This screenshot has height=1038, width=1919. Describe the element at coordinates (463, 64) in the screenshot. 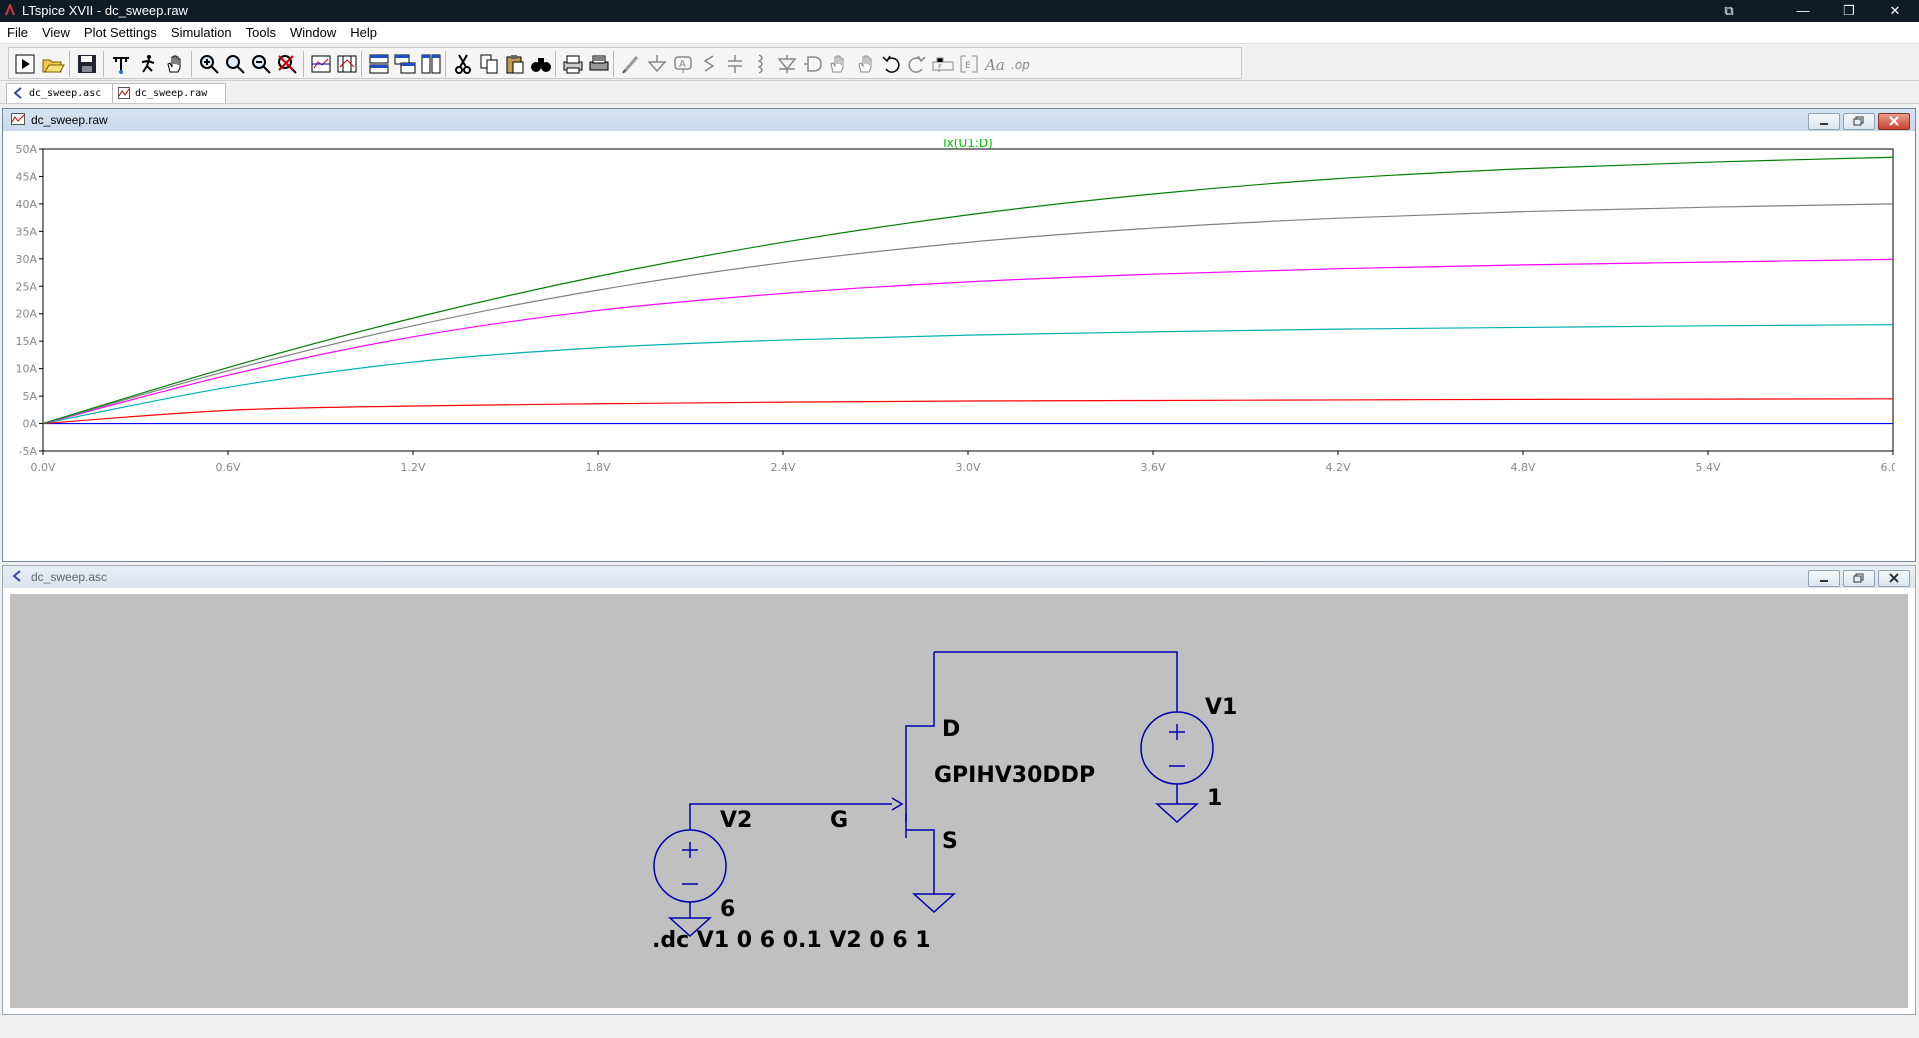

I see `cut-icon` at that location.